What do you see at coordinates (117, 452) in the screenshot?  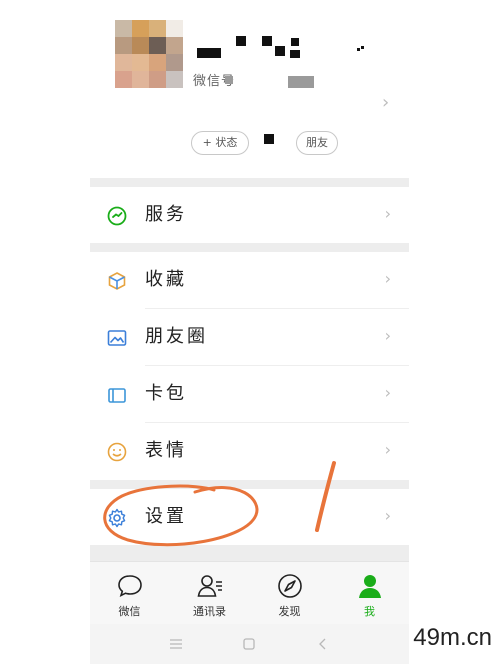 I see `smiley-icon` at bounding box center [117, 452].